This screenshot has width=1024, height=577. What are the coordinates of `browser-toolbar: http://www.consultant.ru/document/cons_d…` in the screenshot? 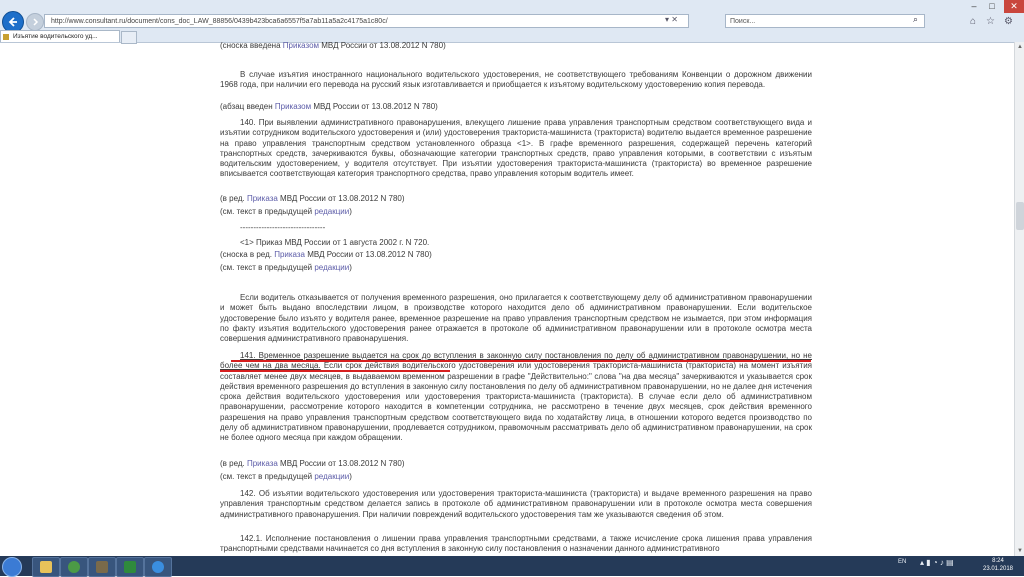 It's located at (512, 22).